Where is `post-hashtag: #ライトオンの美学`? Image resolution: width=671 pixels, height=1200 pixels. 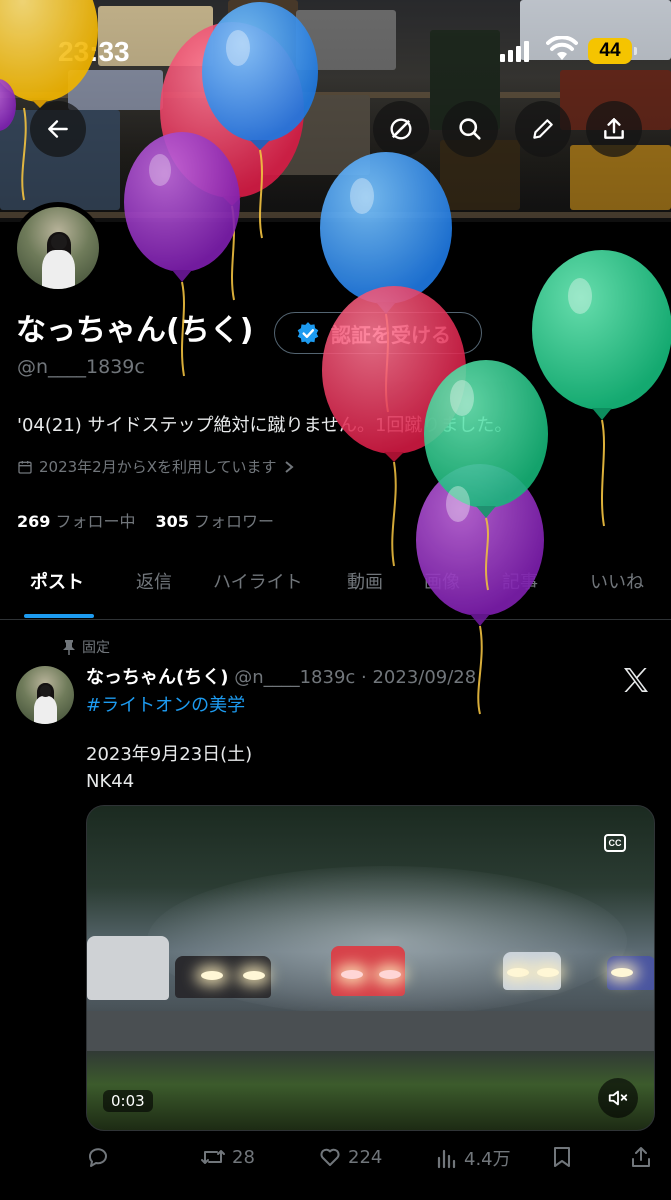 post-hashtag: #ライトオンの美学 is located at coordinates (165, 704).